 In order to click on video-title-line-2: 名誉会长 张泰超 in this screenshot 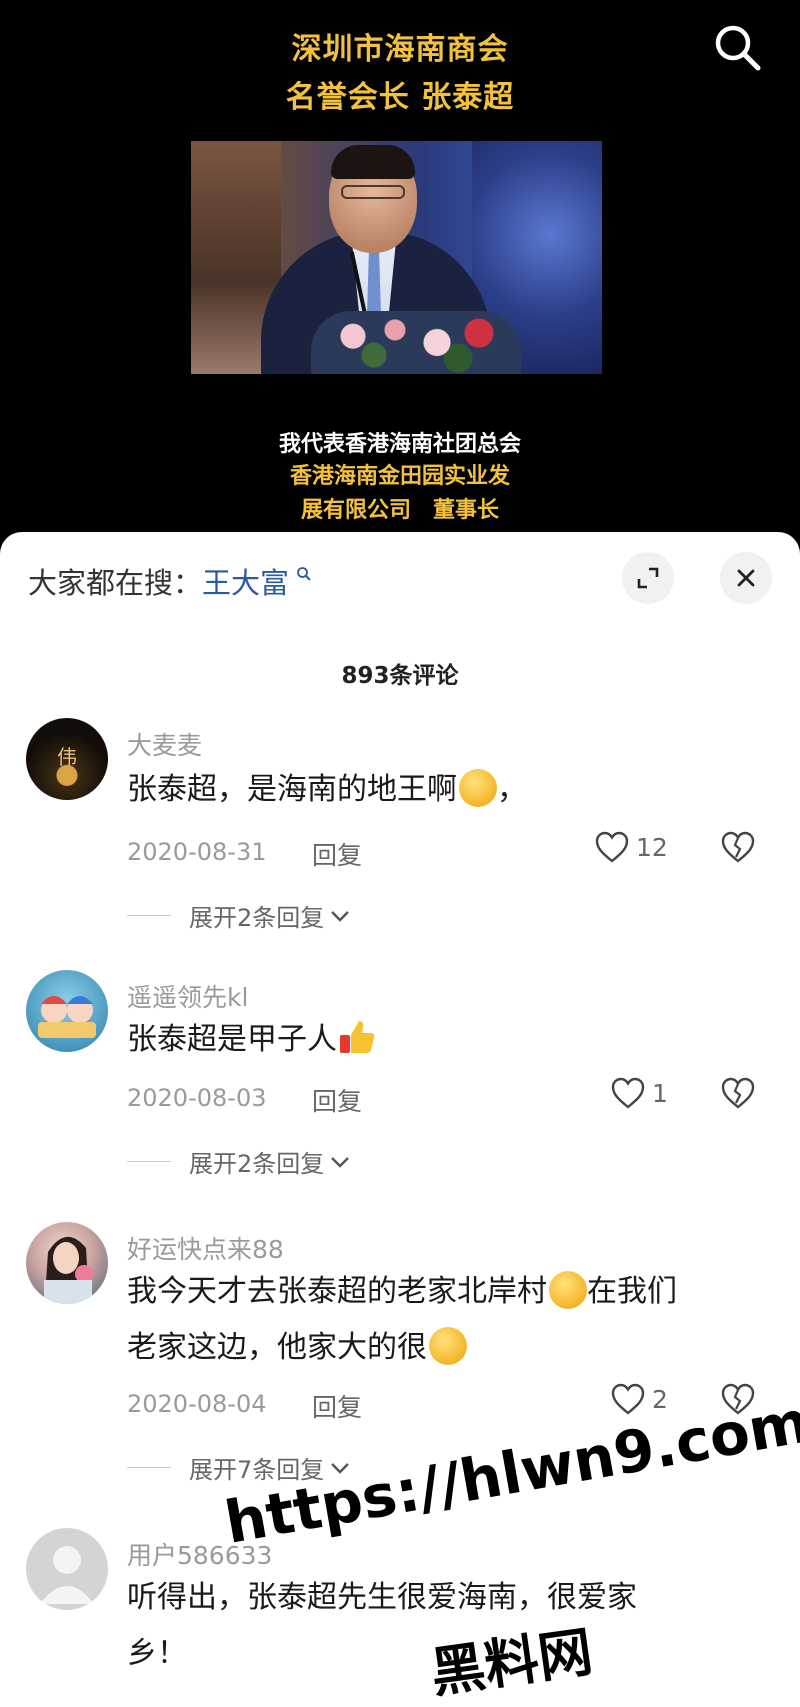, I will do `click(400, 97)`.